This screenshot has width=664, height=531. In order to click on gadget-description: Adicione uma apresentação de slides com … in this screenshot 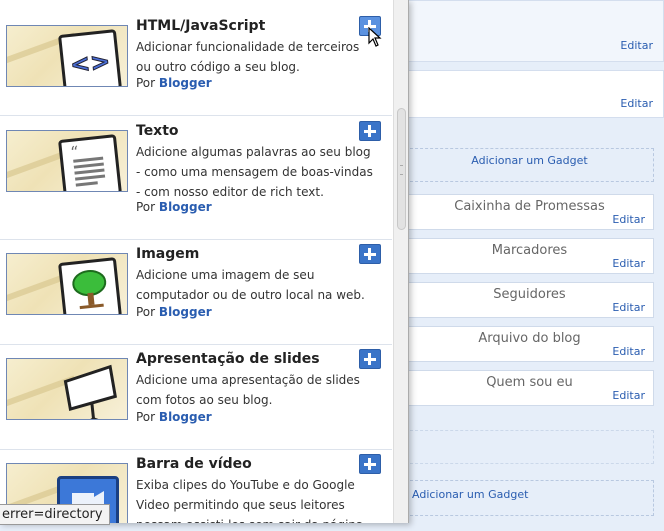, I will do `click(248, 390)`.